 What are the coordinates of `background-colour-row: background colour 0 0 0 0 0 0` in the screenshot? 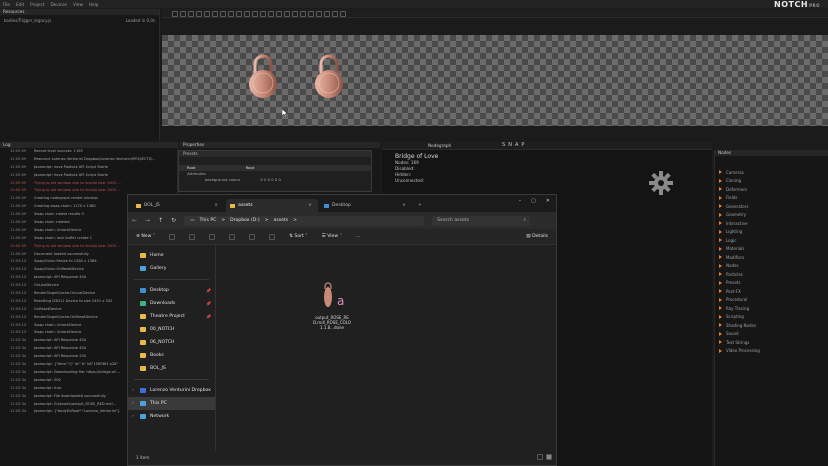 It's located at (275, 180).